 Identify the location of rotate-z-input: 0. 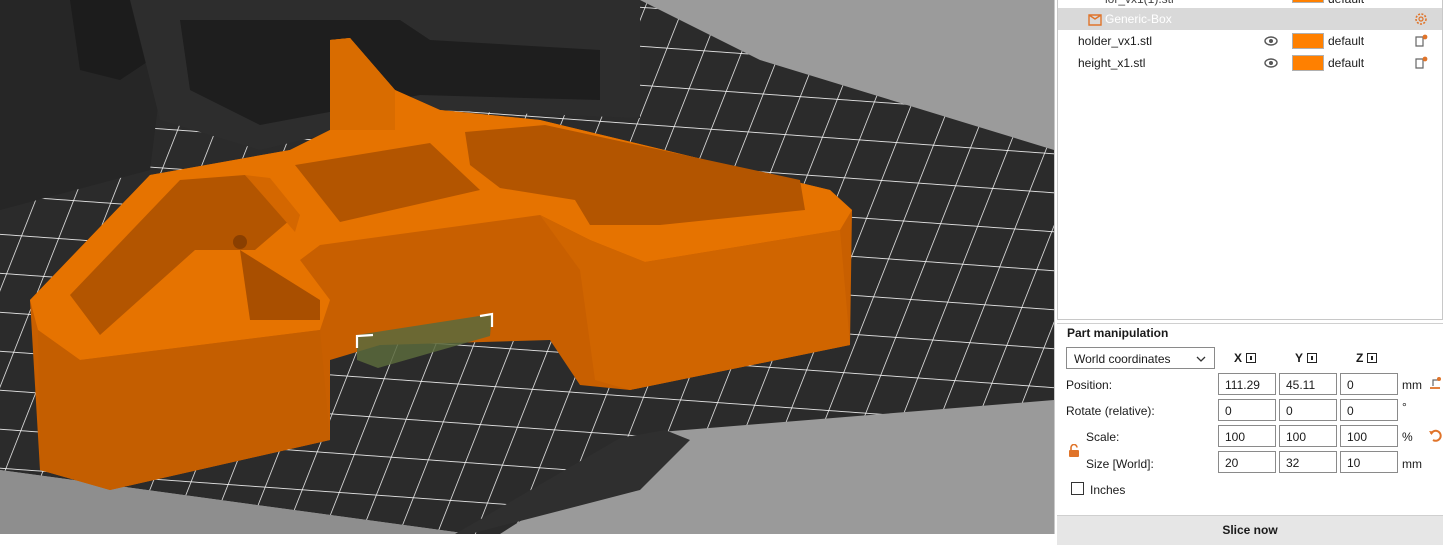
(1369, 410).